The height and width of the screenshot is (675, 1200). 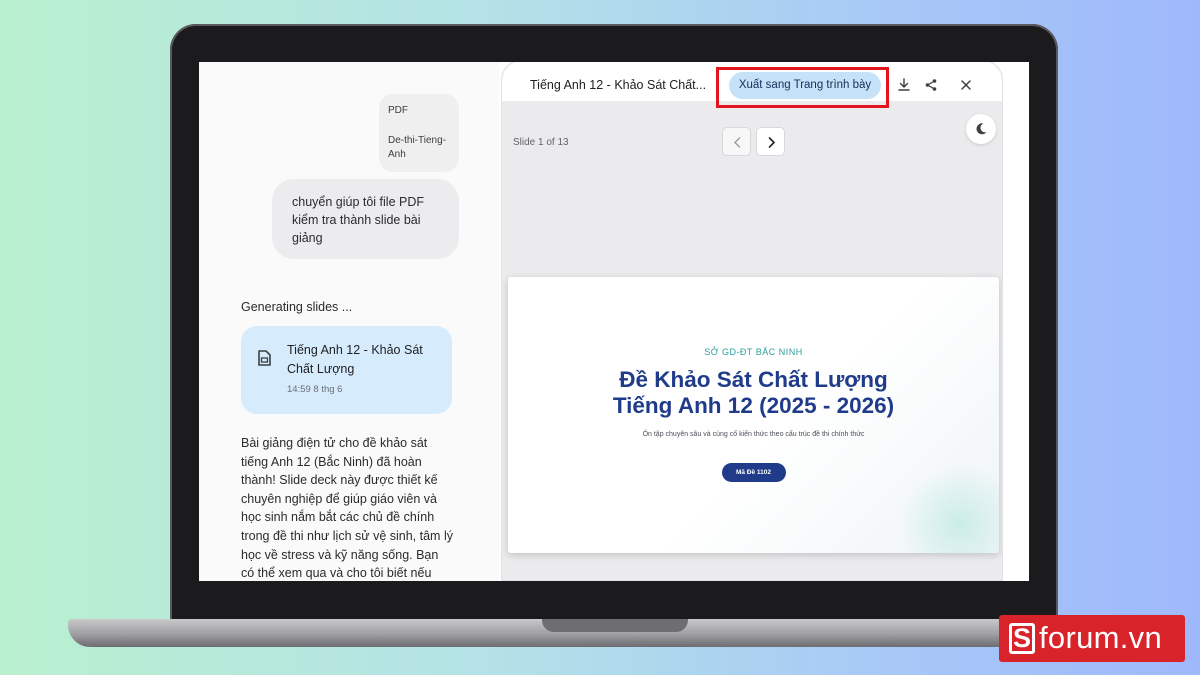 I want to click on slide-headline-line-1: Đề Khảo Sát Chất Lượng, so click(x=753, y=379).